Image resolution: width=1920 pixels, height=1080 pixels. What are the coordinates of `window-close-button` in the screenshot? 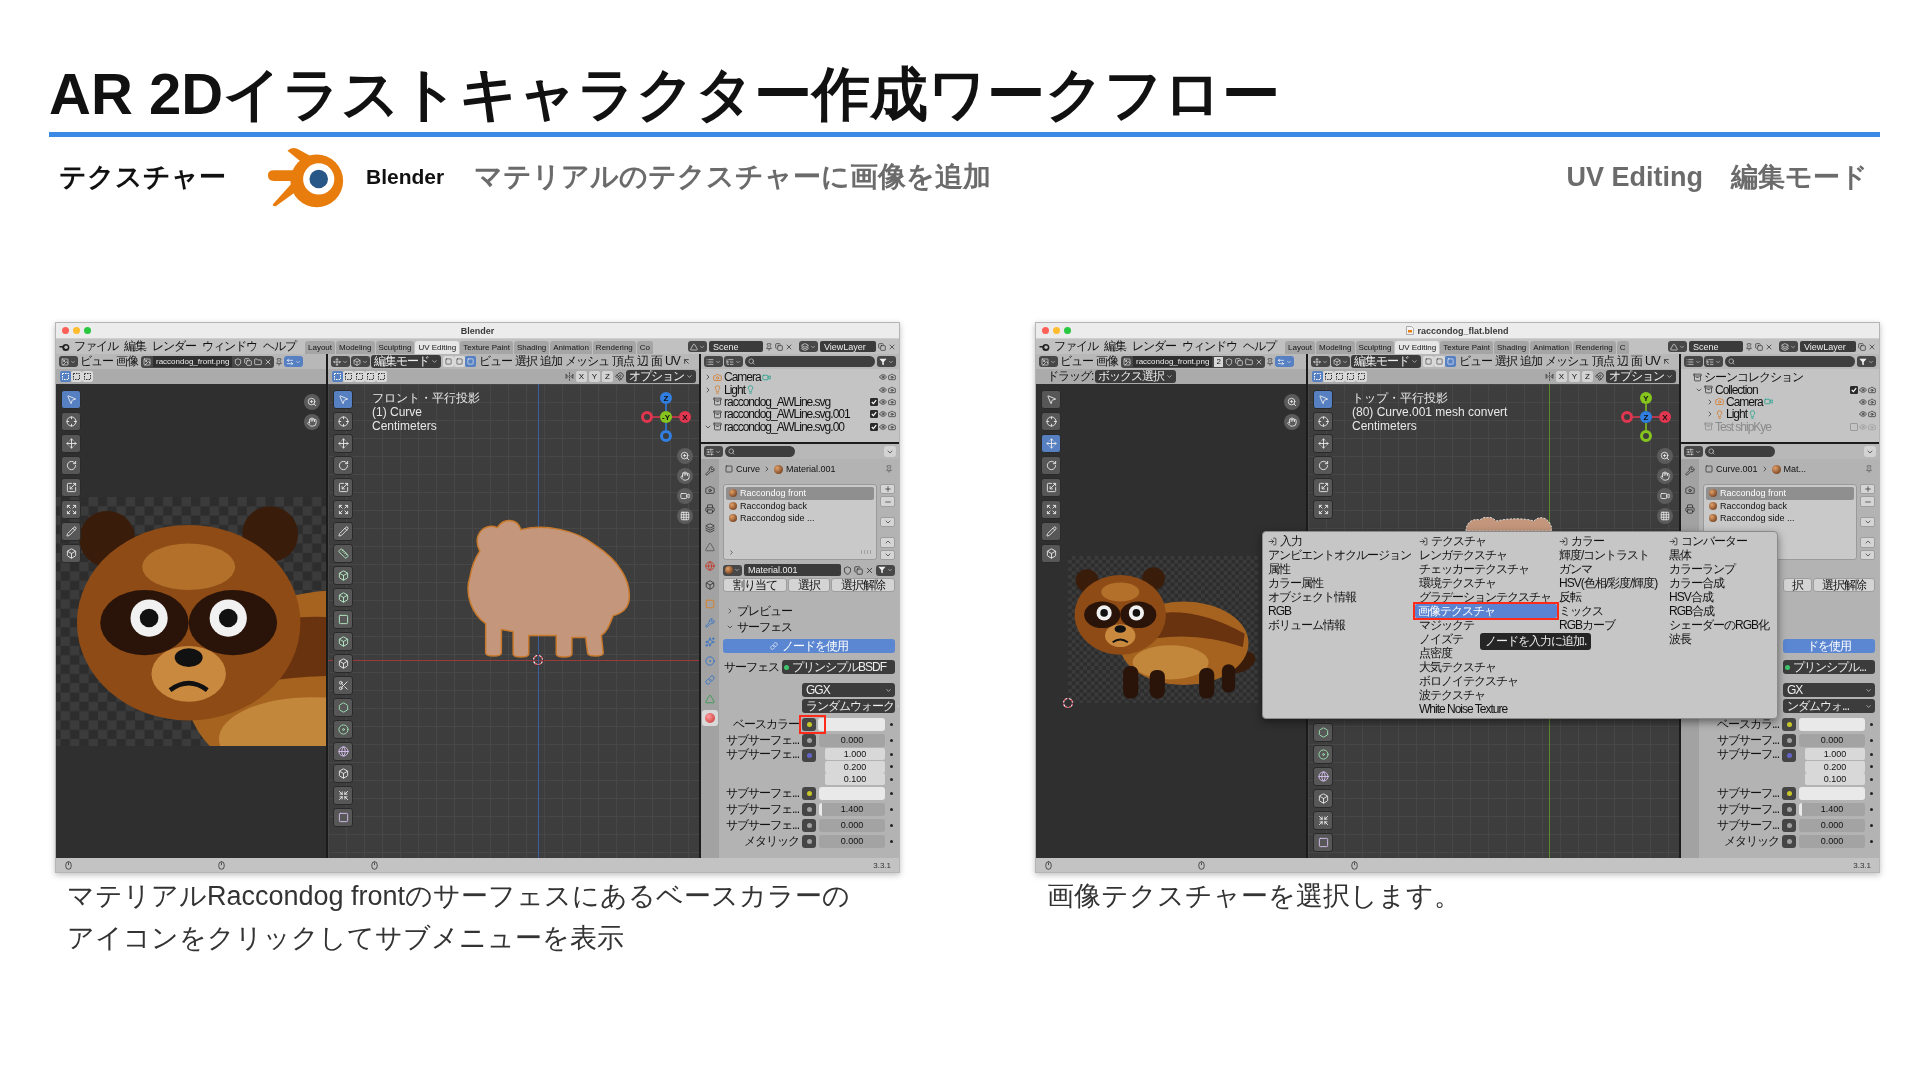 It's located at (1045, 330).